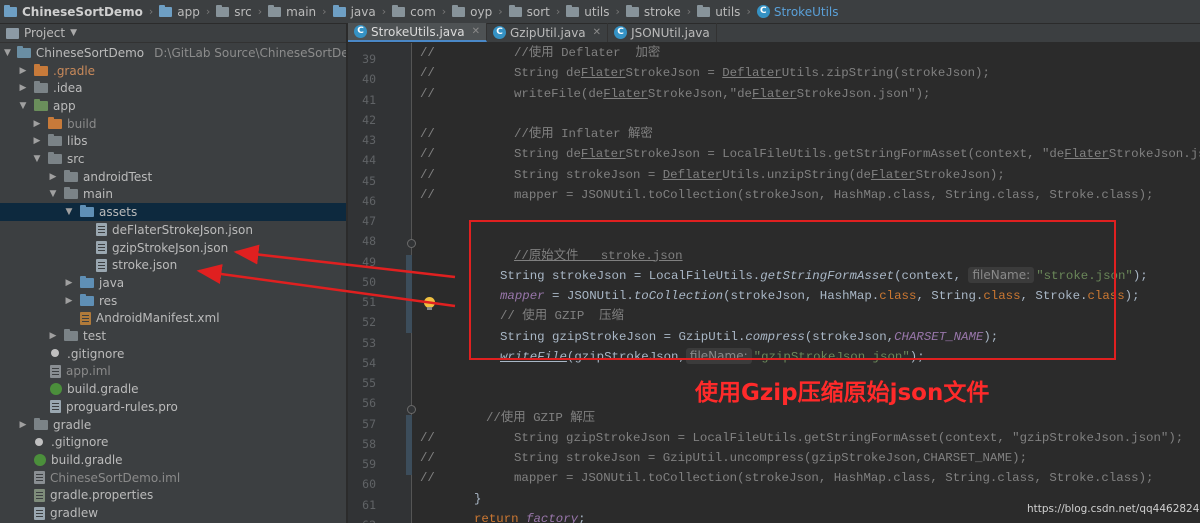 This screenshot has width=1200, height=523. Describe the element at coordinates (173, 336) in the screenshot. I see `tree-item-test: ▶ test` at that location.